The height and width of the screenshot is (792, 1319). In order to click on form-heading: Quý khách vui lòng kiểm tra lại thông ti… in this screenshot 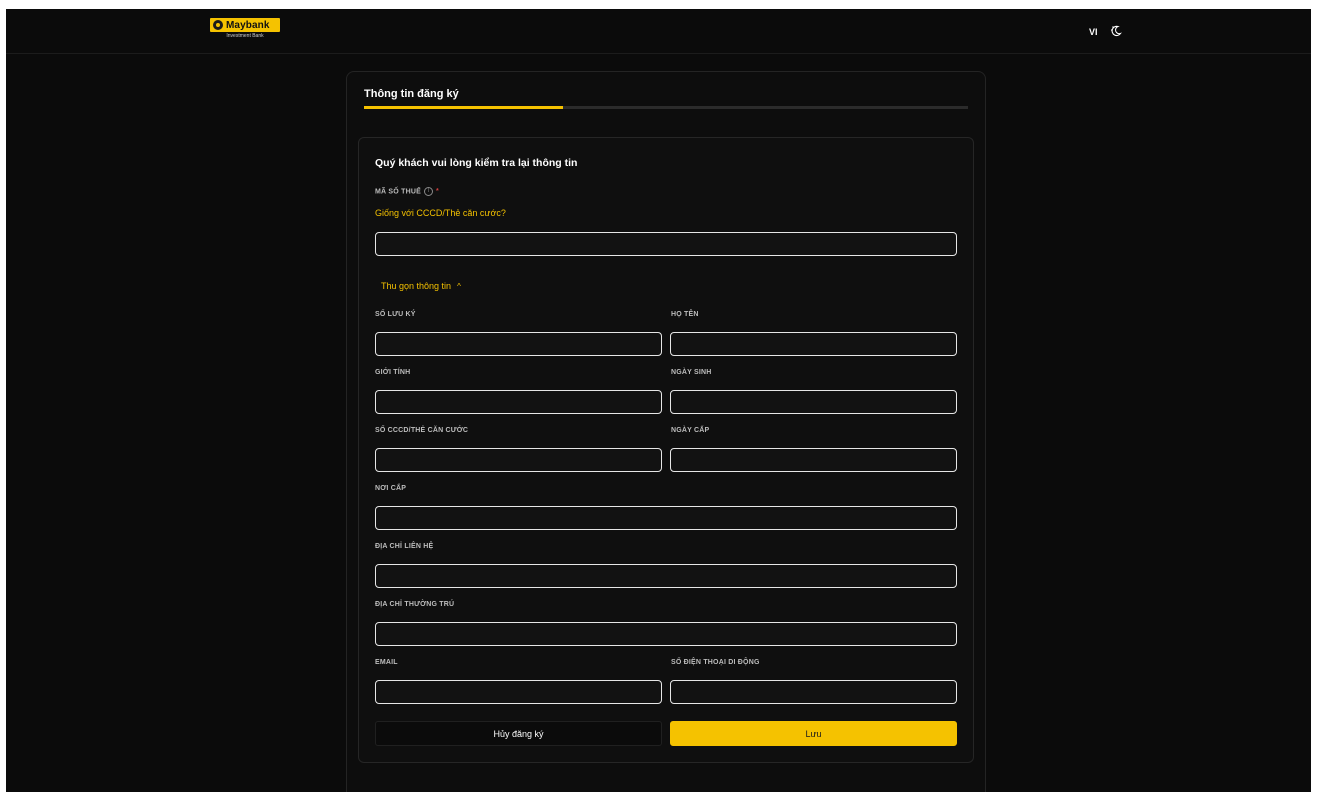, I will do `click(476, 163)`.